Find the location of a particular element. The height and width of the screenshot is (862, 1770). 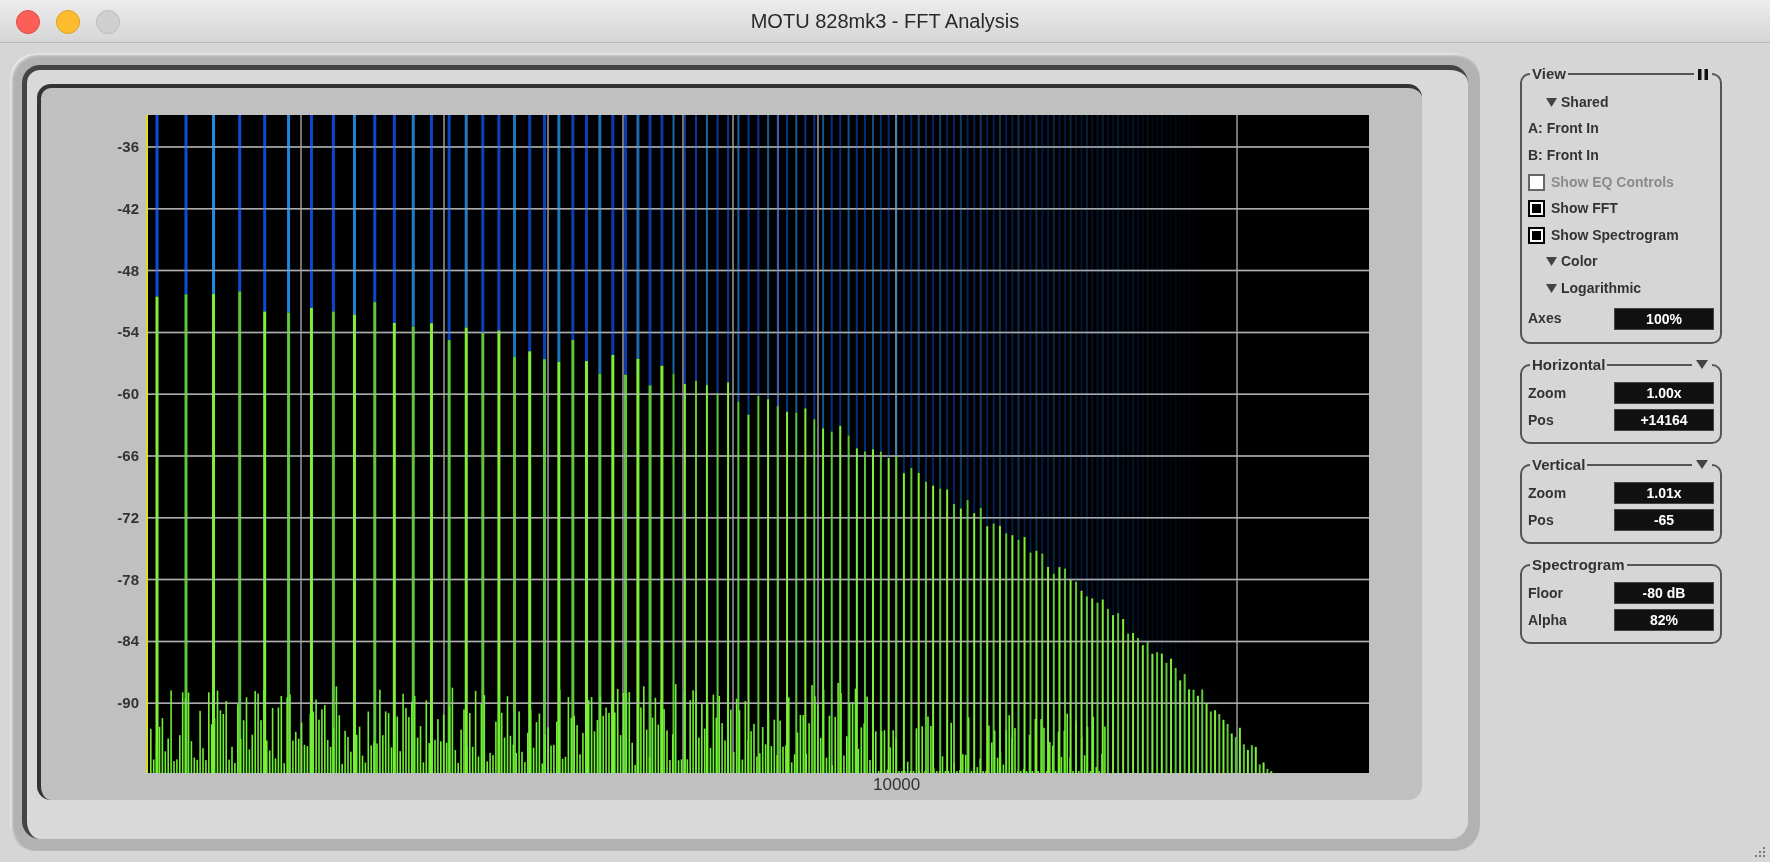

field-label: Alpha is located at coordinates (1547, 620).